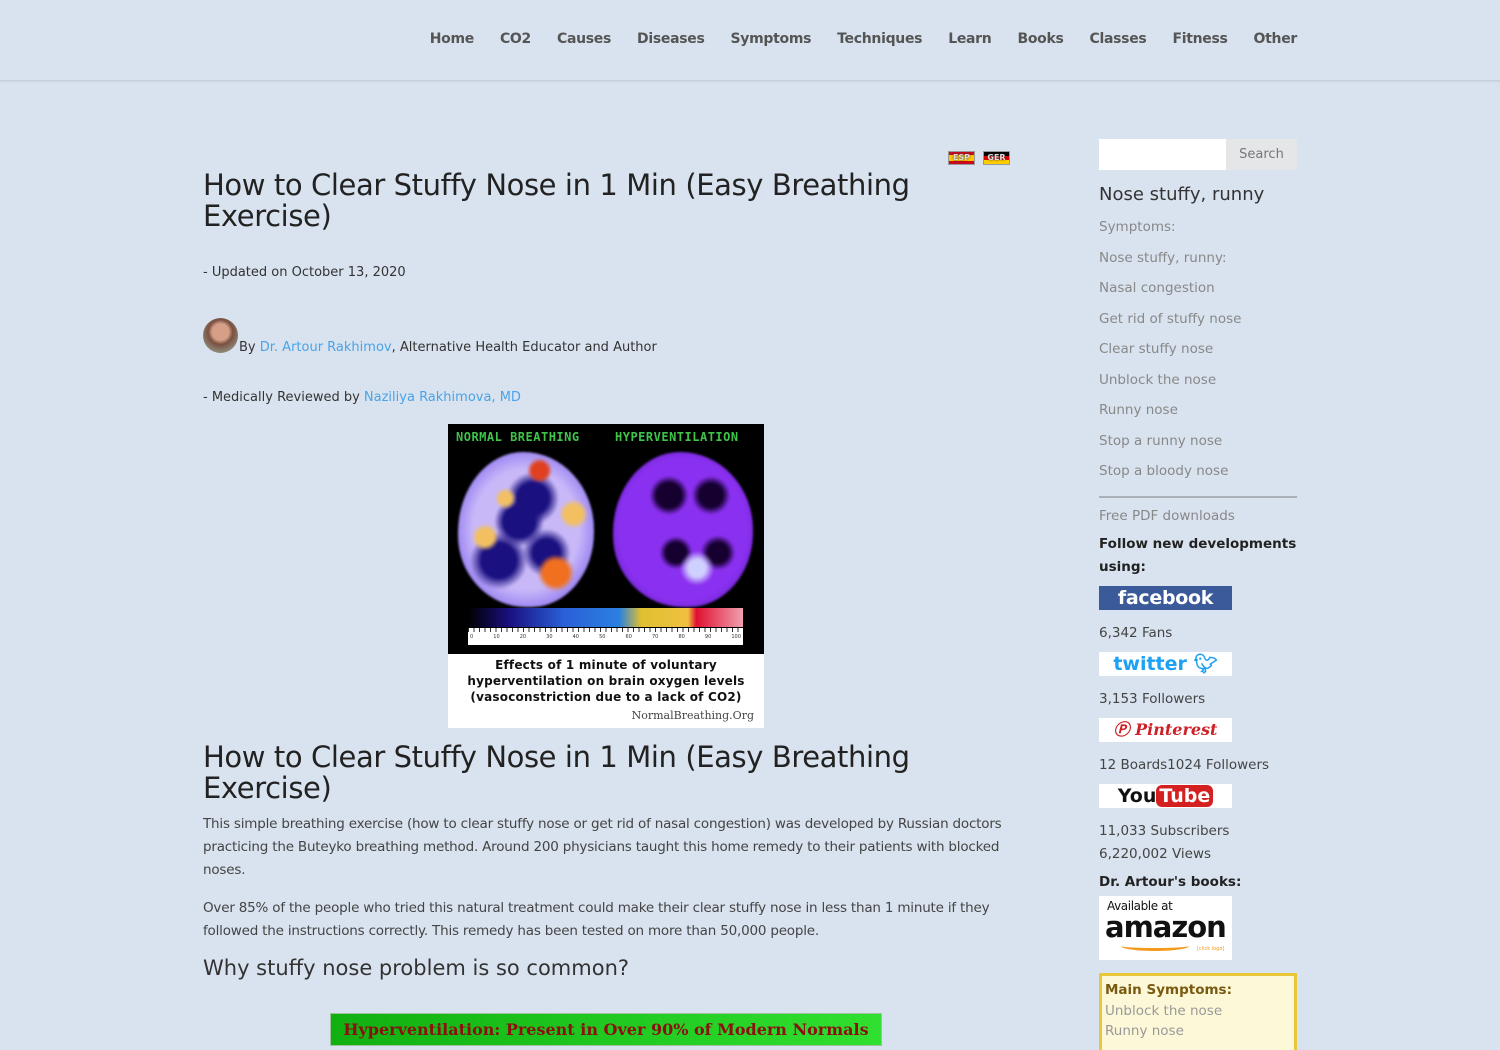 This screenshot has height=1050, width=1500. What do you see at coordinates (524, 347) in the screenshot?
I see `byline-suffix: , Alternative Health Educator and Author` at bounding box center [524, 347].